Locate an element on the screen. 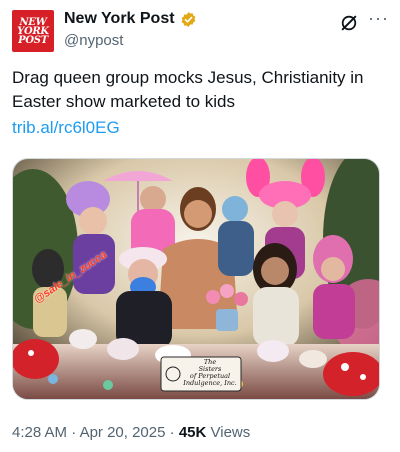 This screenshot has width=400, height=452. grok-icon is located at coordinates (349, 23).